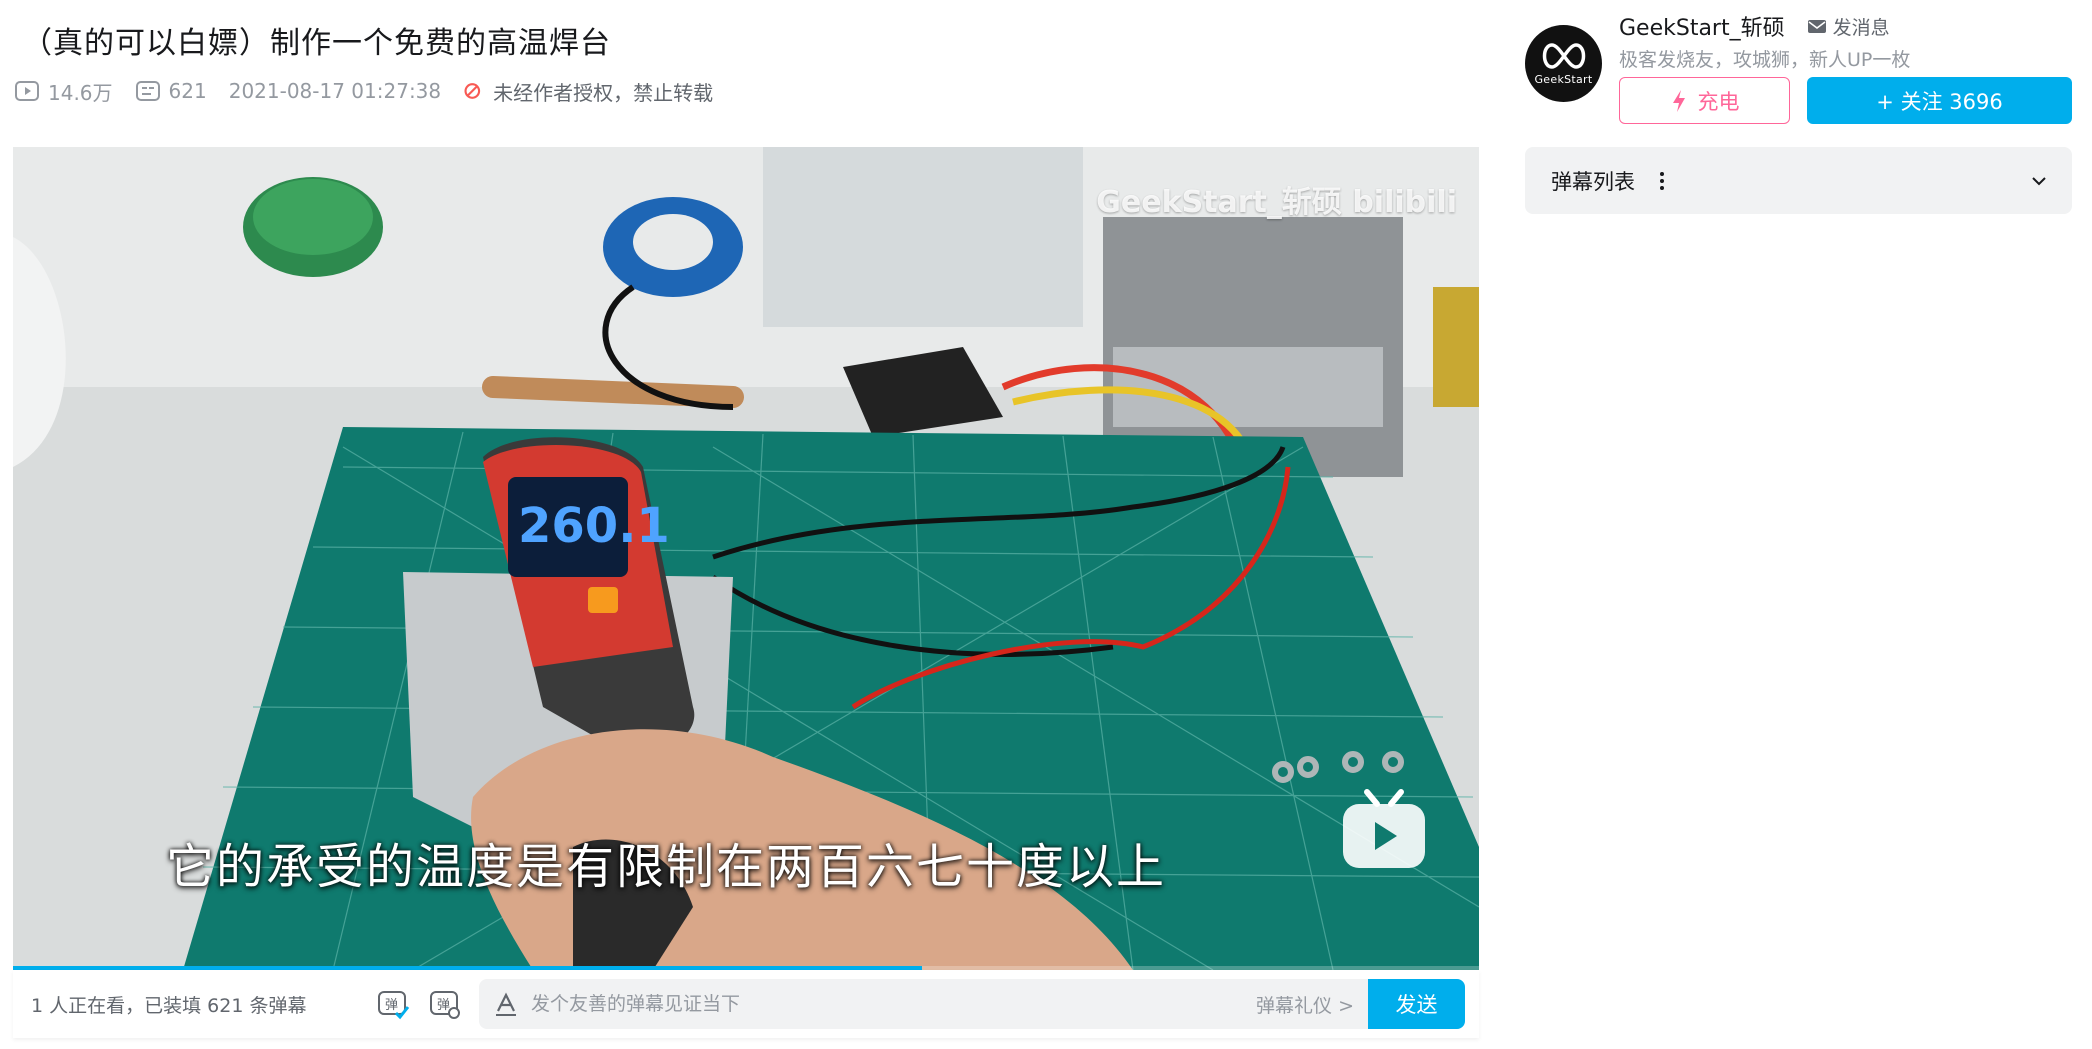 The height and width of the screenshot is (1049, 2092). I want to click on video-watermark: GeekStart_斩硕 bilibili, so click(1276, 202).